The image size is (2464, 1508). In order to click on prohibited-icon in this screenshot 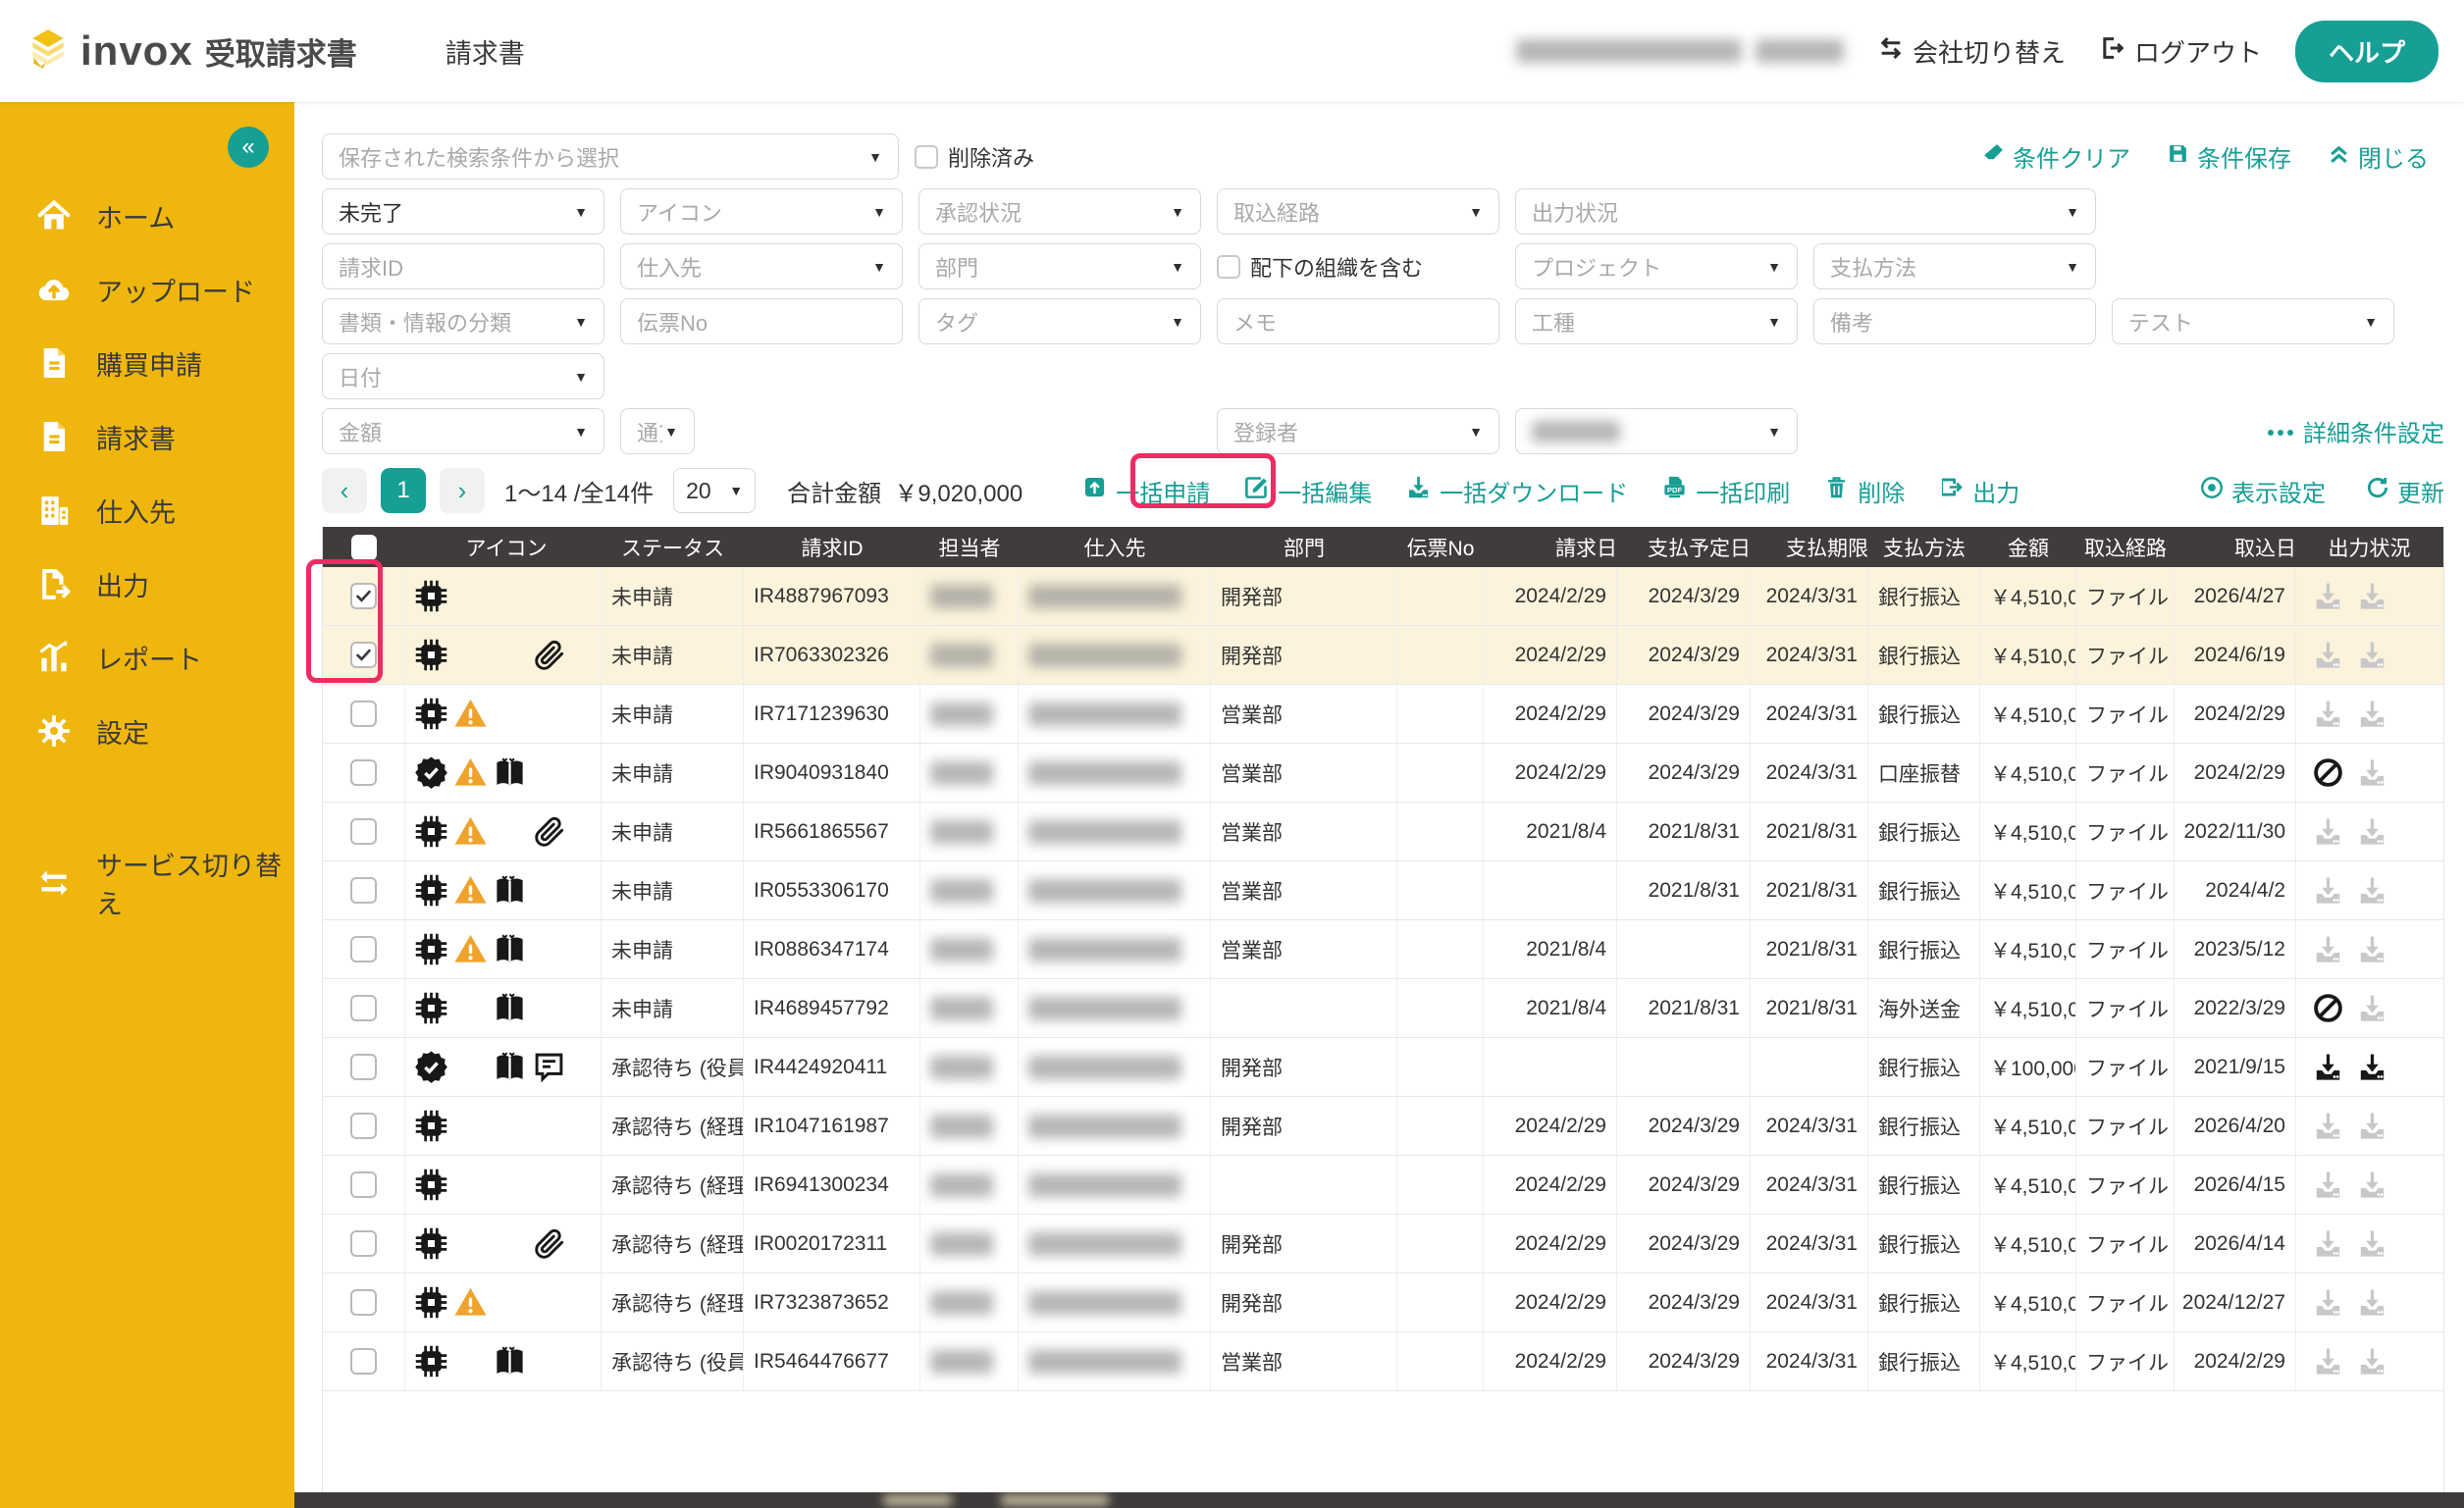, I will do `click(2328, 772)`.